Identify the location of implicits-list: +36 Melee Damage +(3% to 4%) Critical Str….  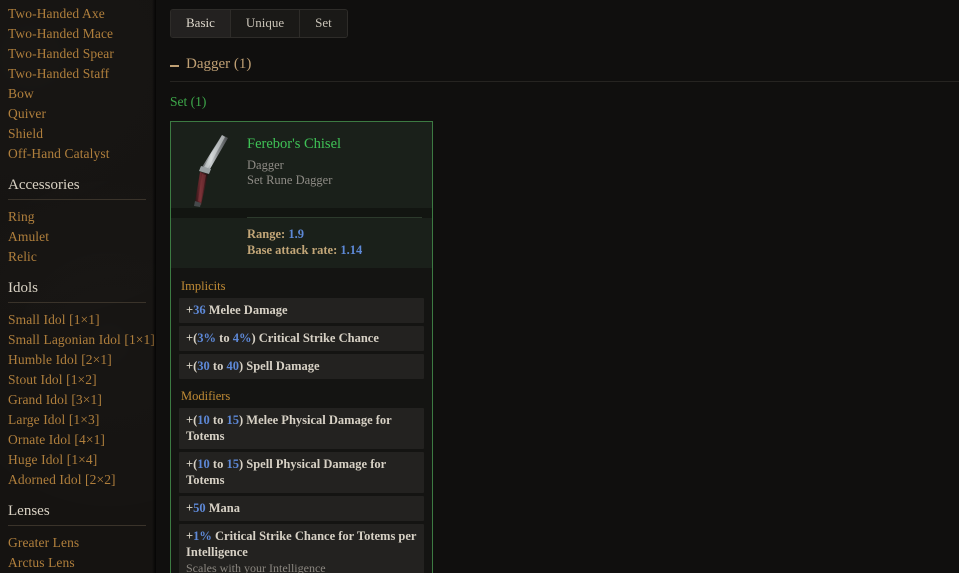
(301, 338).